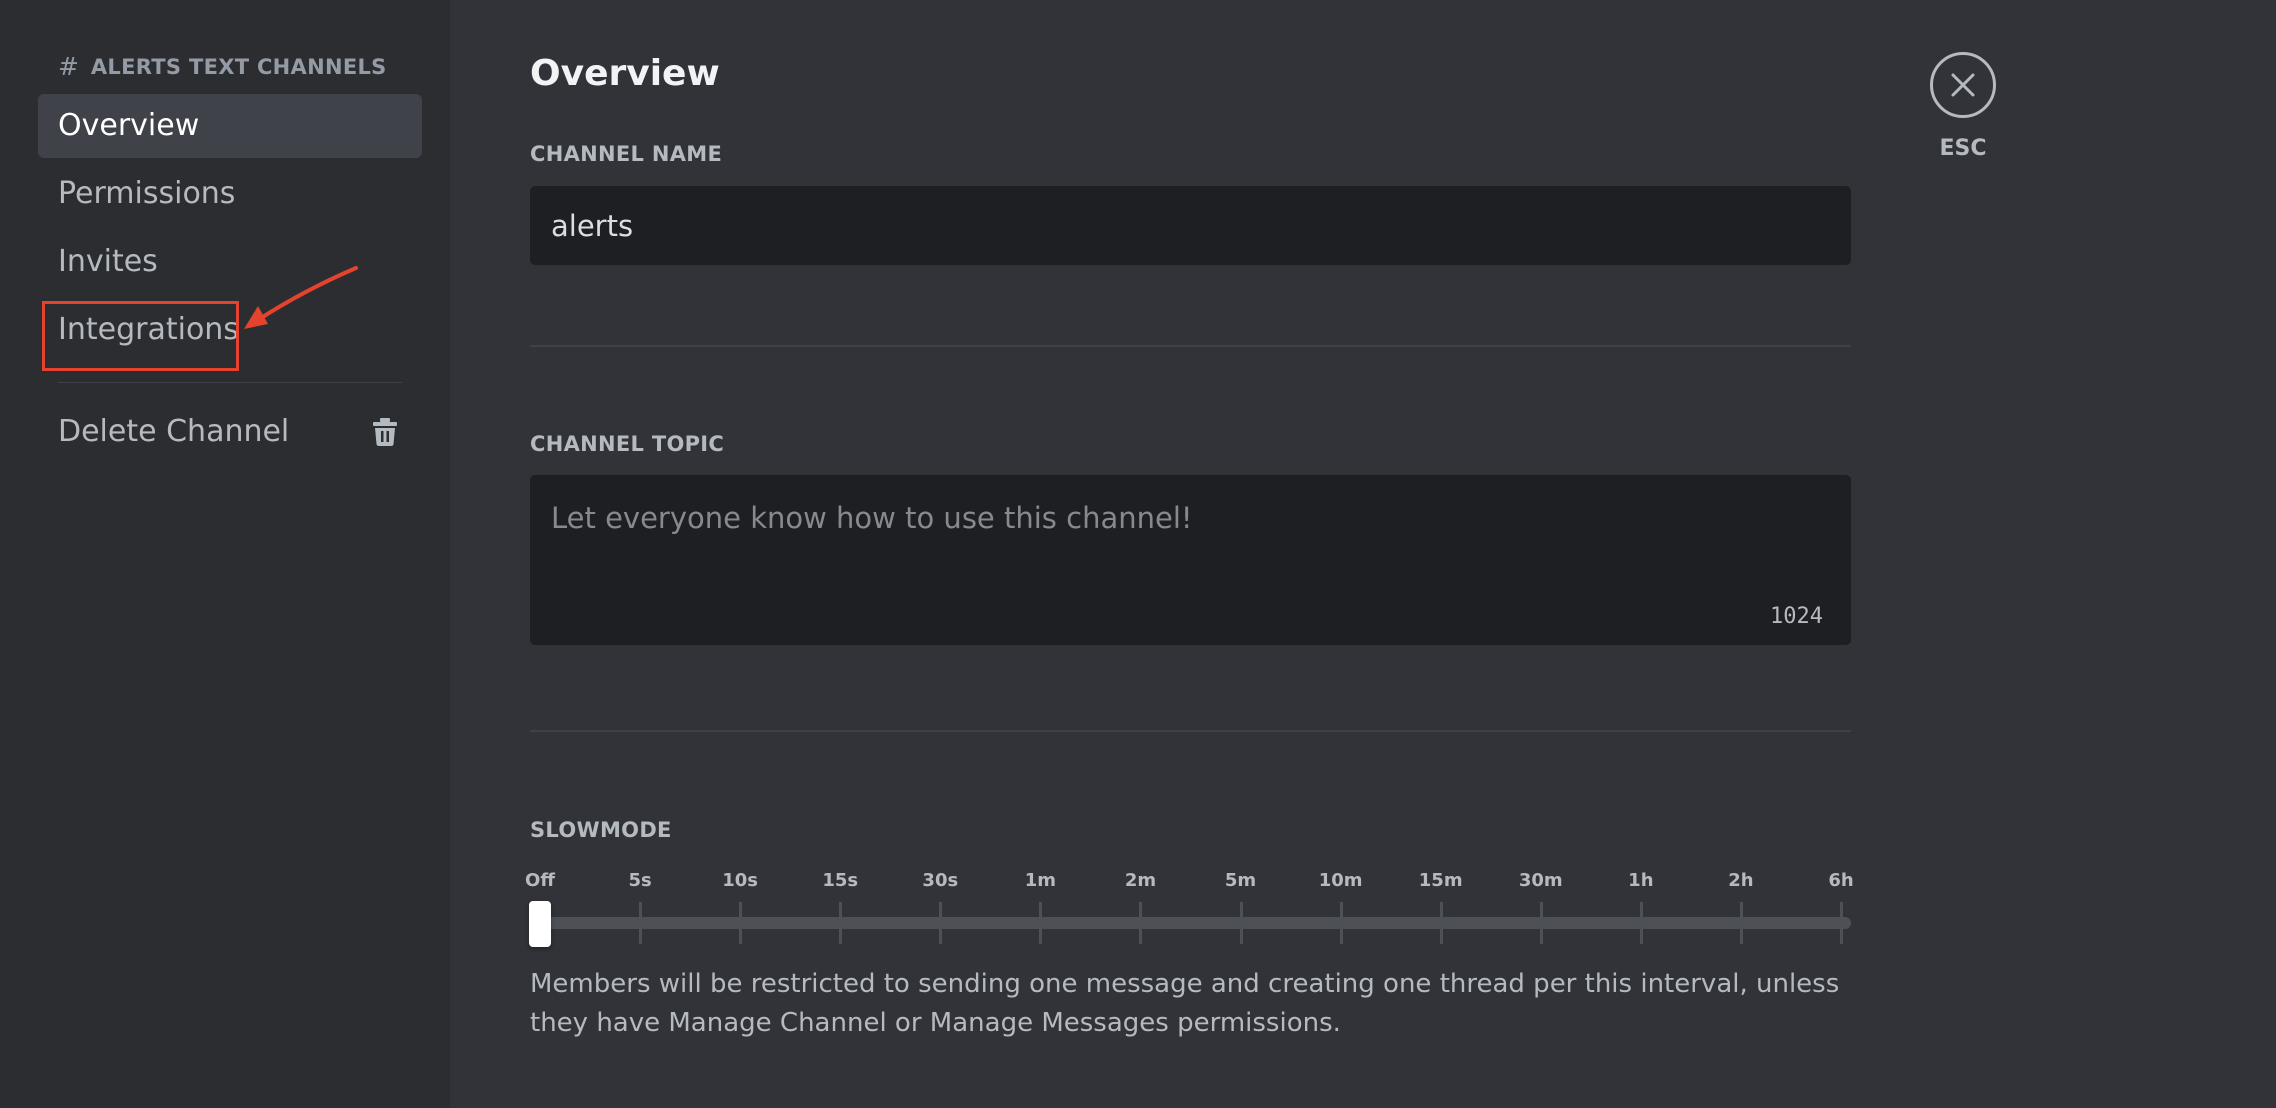 This screenshot has height=1108, width=2276. What do you see at coordinates (230, 382) in the screenshot?
I see `sidebar-separator` at bounding box center [230, 382].